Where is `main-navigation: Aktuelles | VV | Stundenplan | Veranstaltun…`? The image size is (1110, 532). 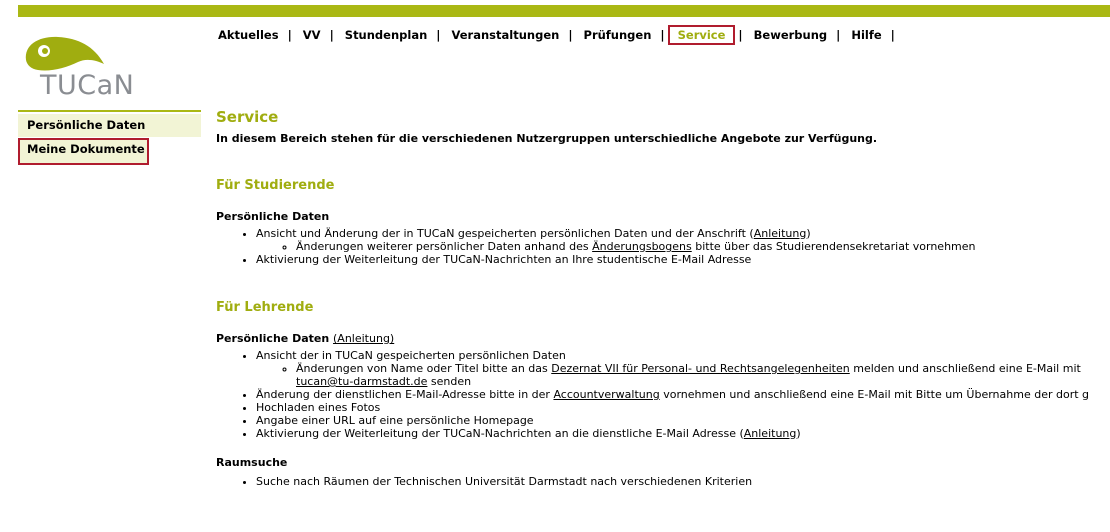 main-navigation: Aktuelles | VV | Stundenplan | Veranstaltun… is located at coordinates (562, 35).